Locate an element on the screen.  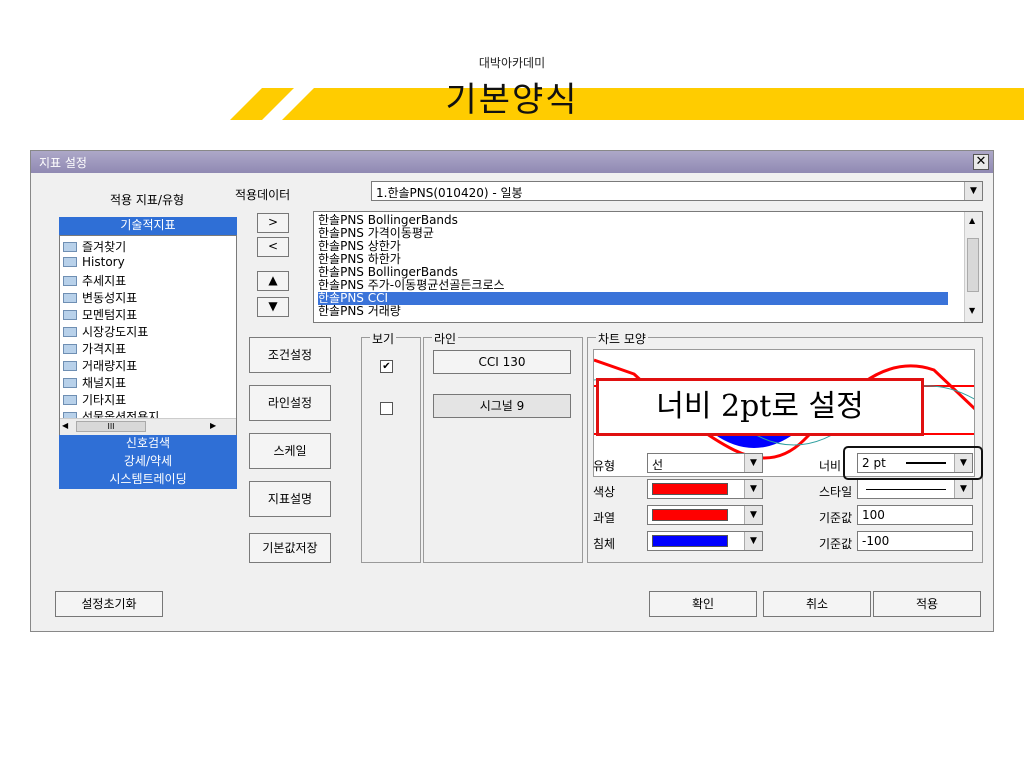
remove-indicator-button: < is located at coordinates (273, 247).